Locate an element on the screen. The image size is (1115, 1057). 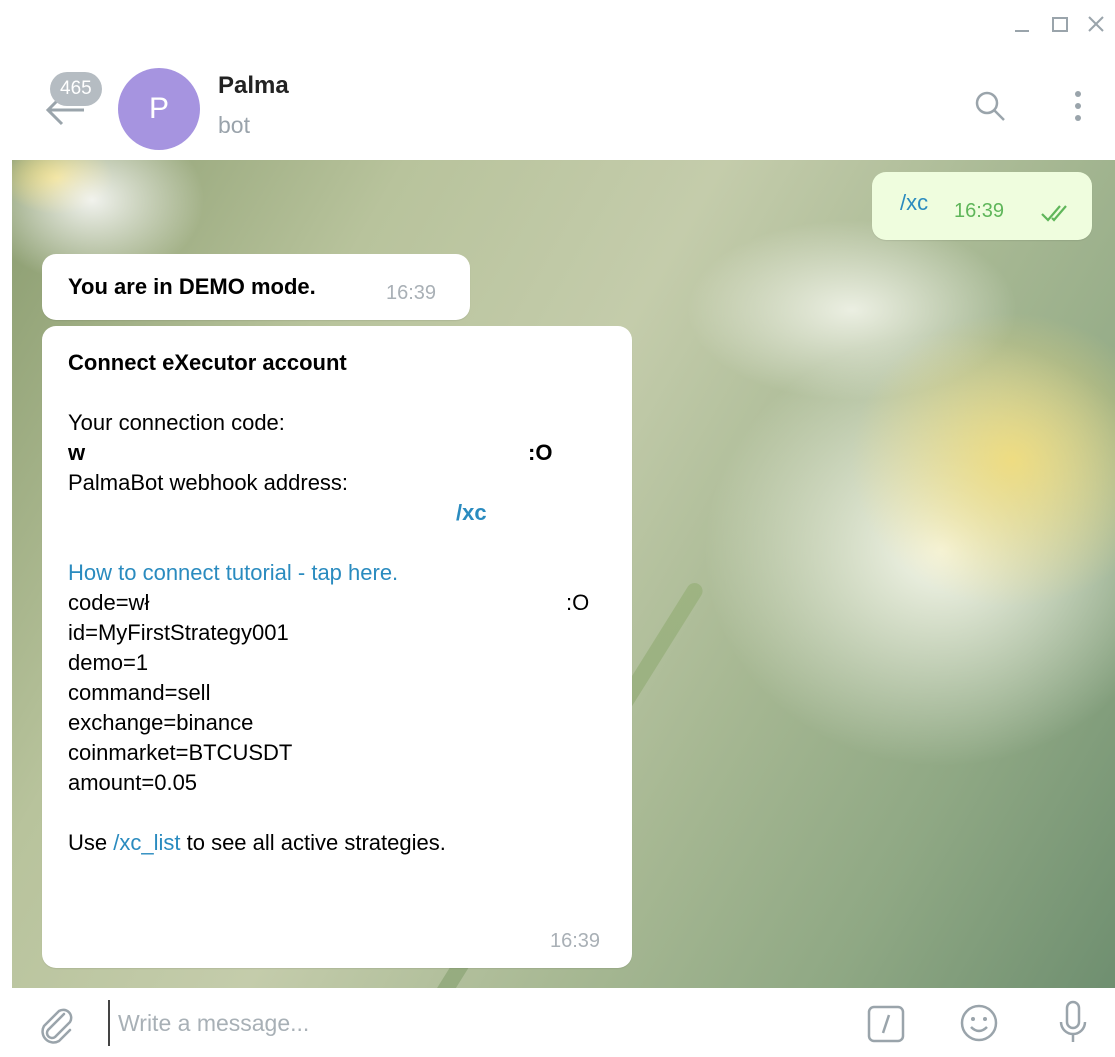
emoji-icon is located at coordinates (979, 1023).